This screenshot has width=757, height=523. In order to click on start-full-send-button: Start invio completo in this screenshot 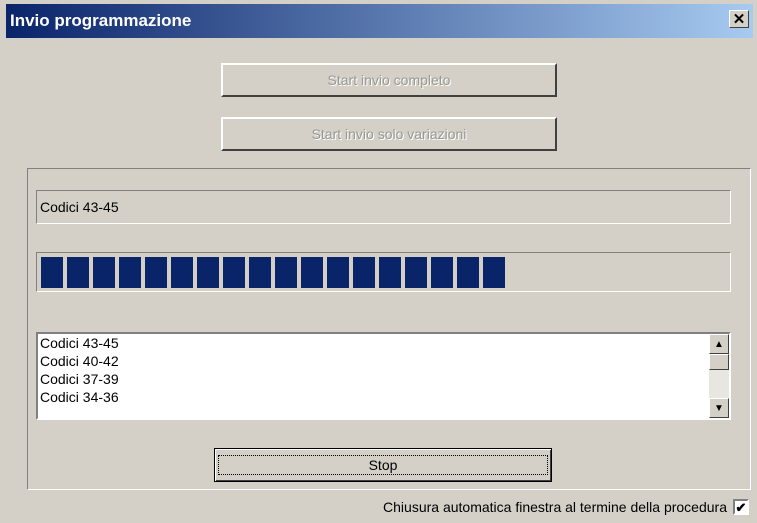, I will do `click(389, 80)`.